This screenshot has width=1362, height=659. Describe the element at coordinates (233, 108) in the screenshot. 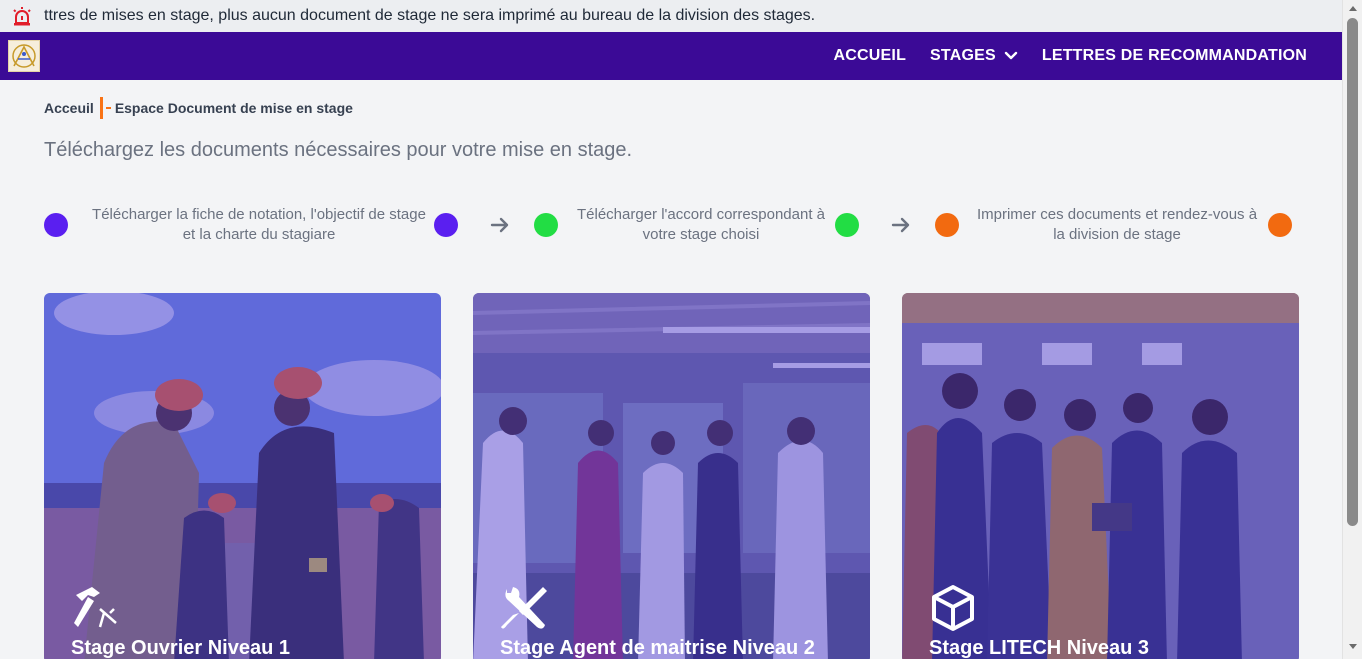

I see `breadcrumb-current: Espace Document de mise en stage` at that location.